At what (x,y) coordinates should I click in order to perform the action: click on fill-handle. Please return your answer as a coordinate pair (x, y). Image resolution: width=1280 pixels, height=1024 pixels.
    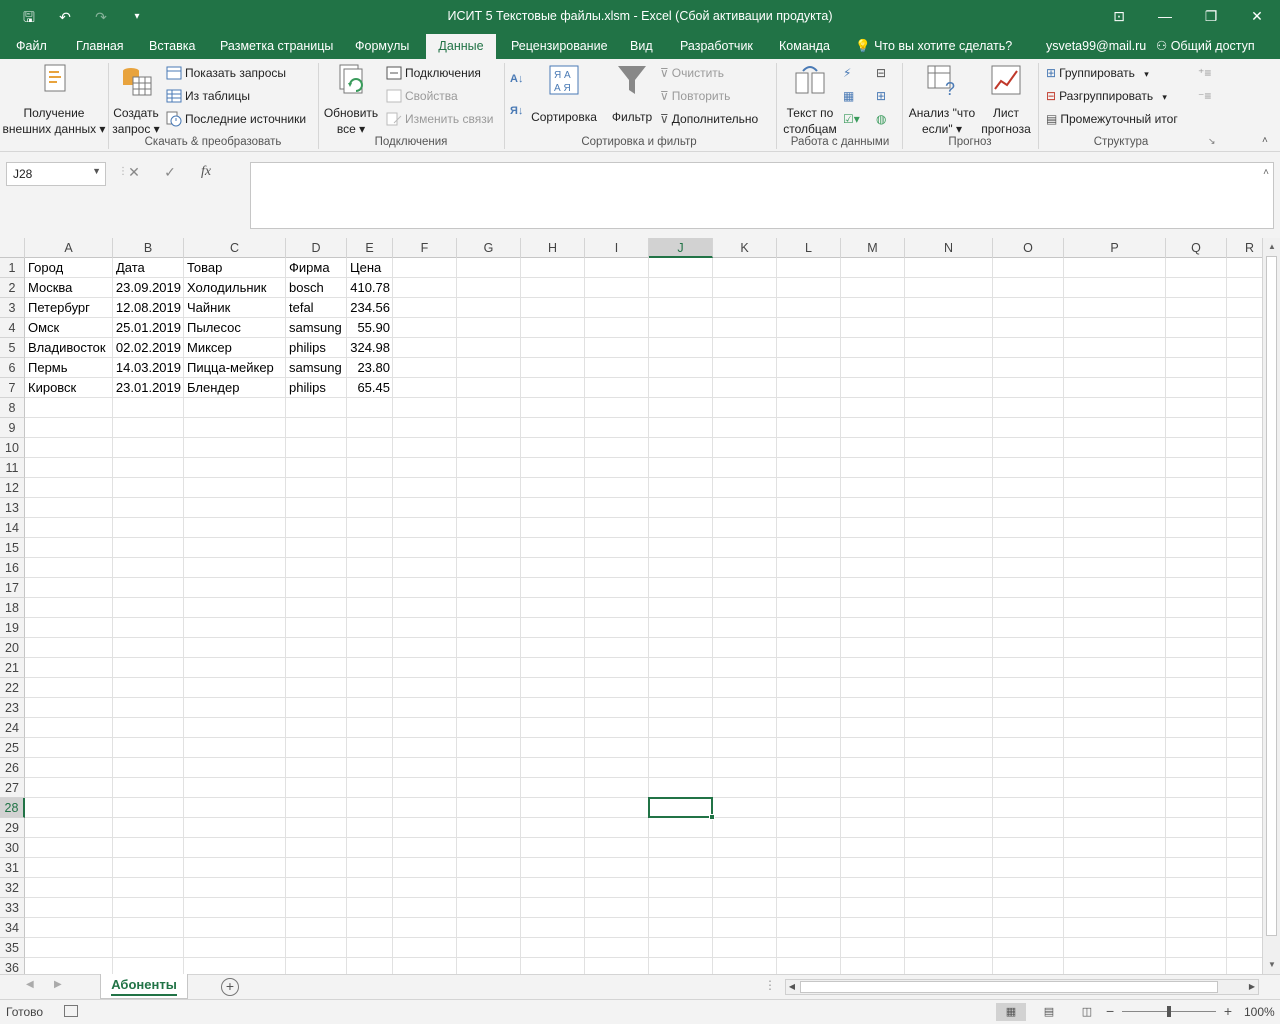
    Looking at the image, I should click on (712, 817).